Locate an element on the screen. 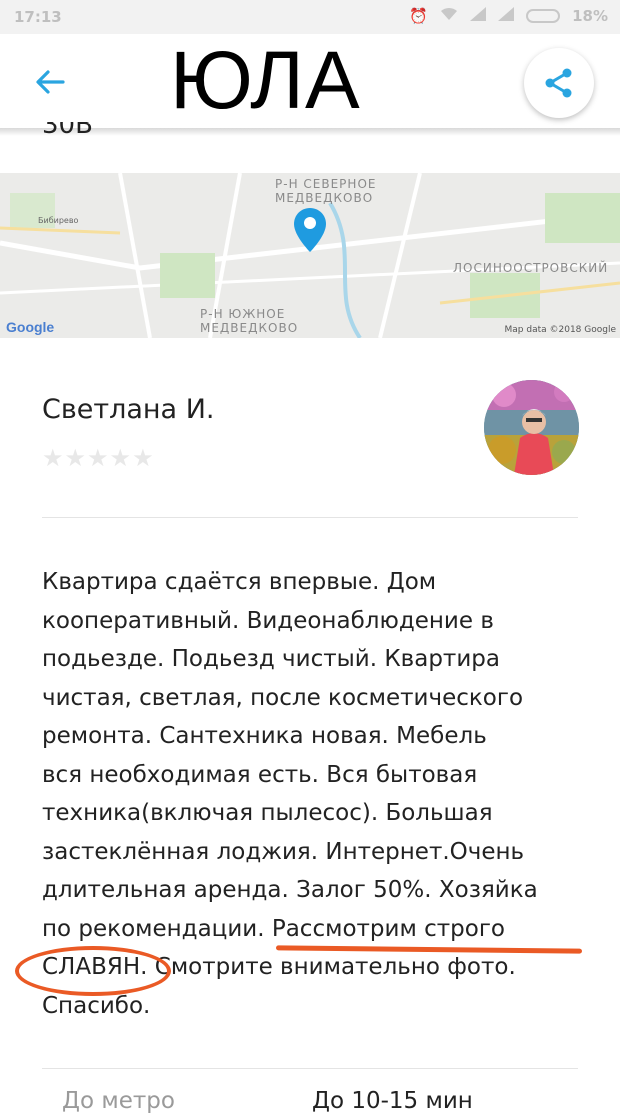  google-logo: Google is located at coordinates (30, 327).